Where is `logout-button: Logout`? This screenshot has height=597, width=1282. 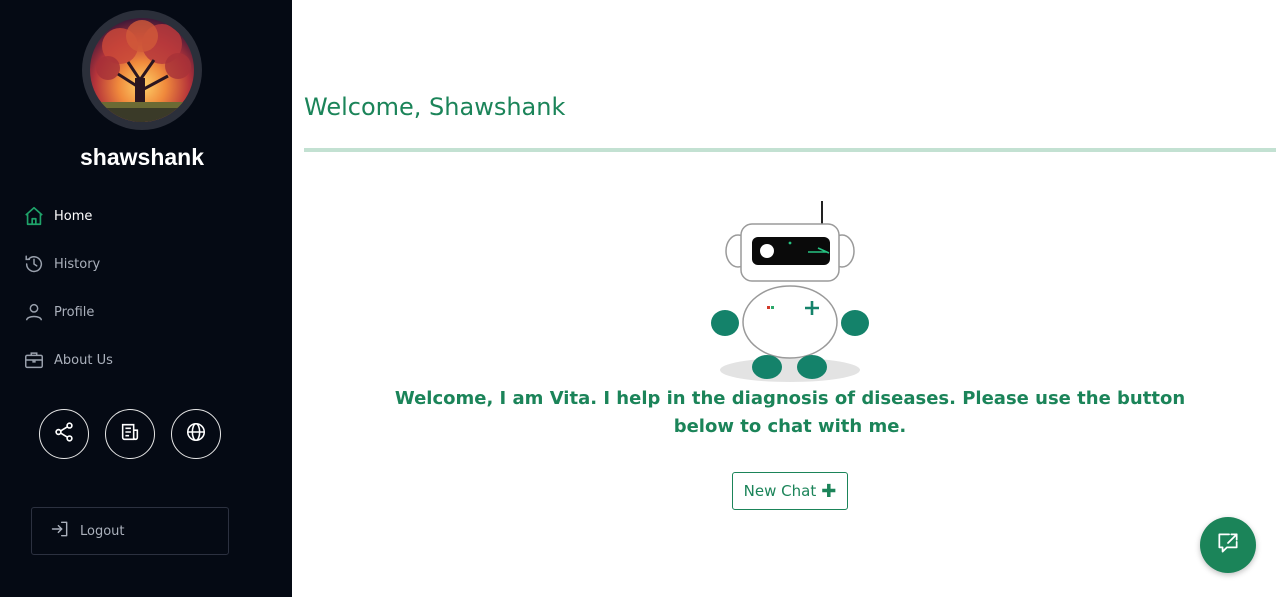
logout-button: Logout is located at coordinates (130, 531).